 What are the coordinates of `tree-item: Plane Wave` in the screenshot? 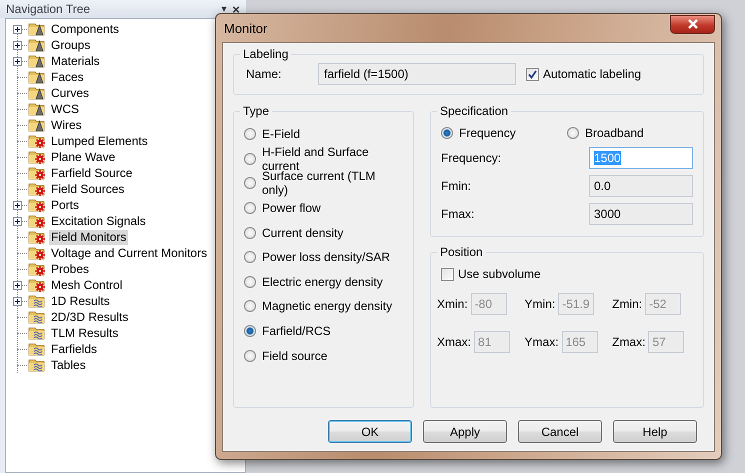 It's located at (83, 157).